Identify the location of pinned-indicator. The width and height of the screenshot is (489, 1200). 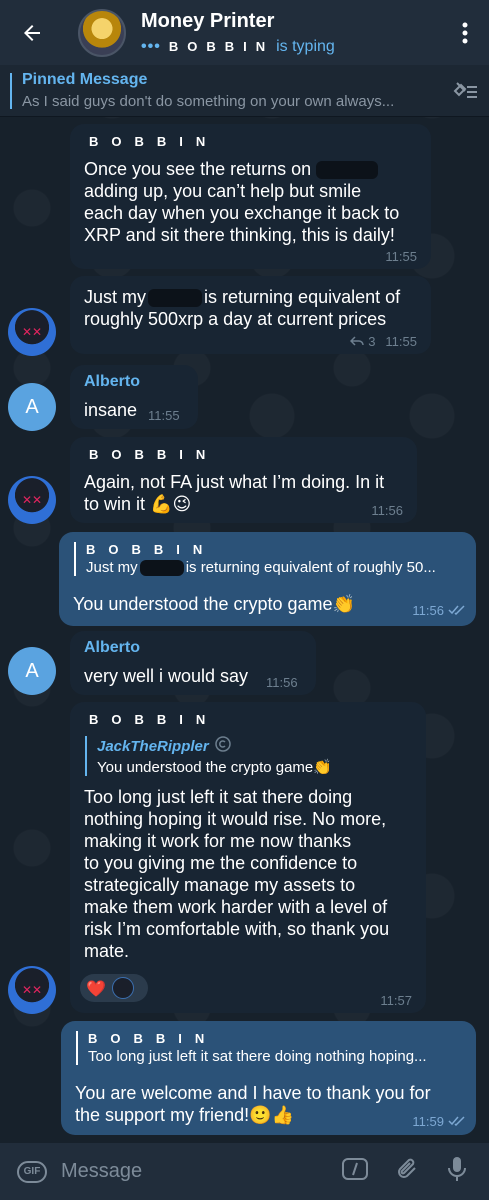
(11, 90).